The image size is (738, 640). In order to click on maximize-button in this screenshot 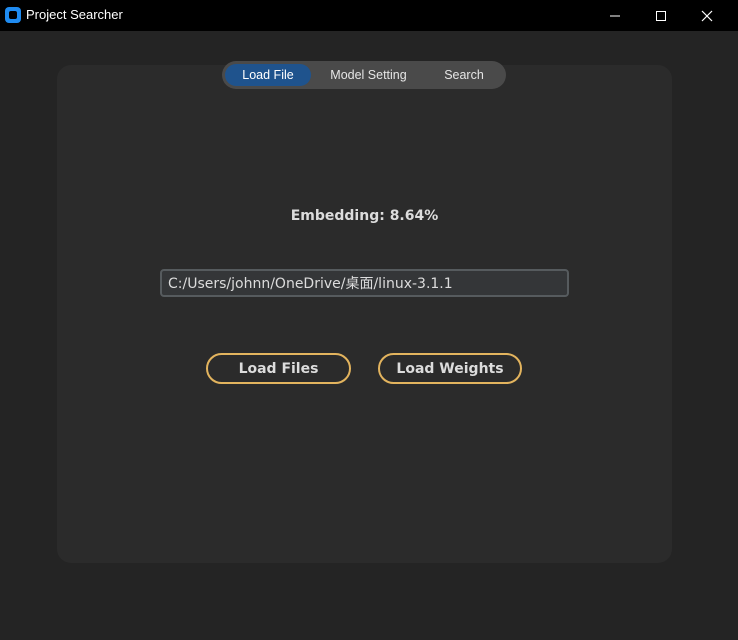, I will do `click(661, 15)`.